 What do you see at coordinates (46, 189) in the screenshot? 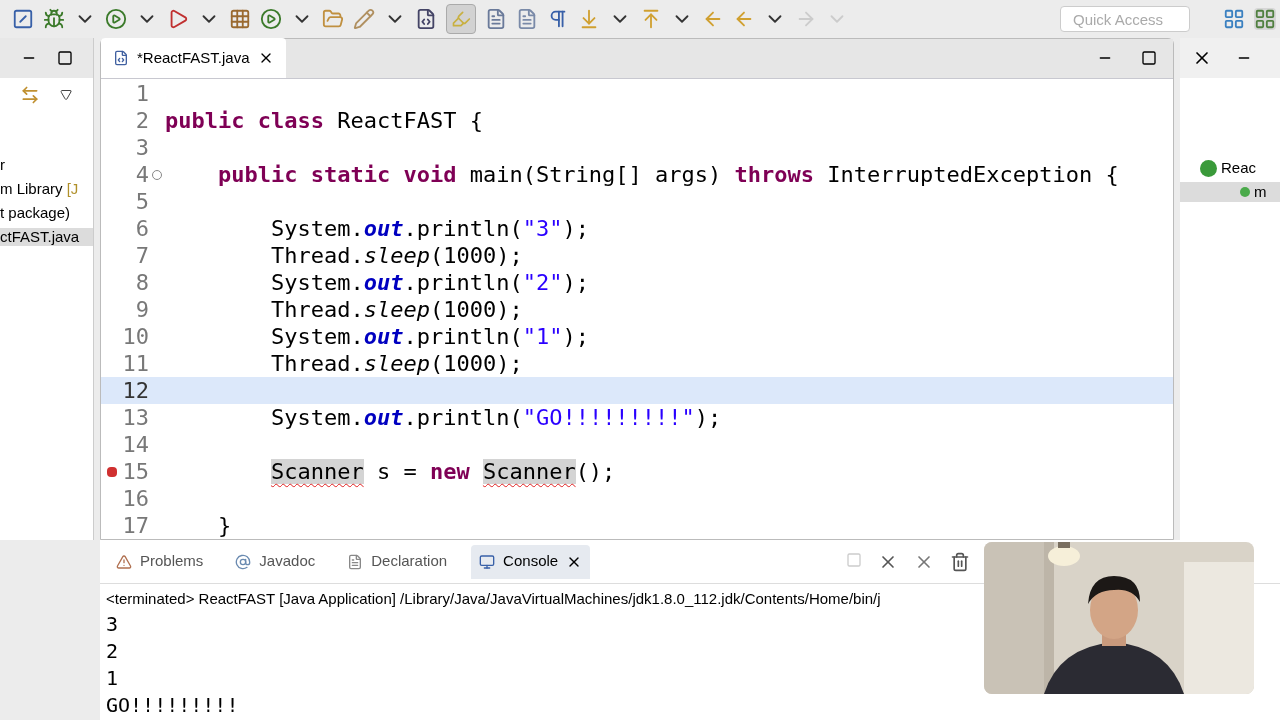
I see `tree-item: m Library [J` at bounding box center [46, 189].